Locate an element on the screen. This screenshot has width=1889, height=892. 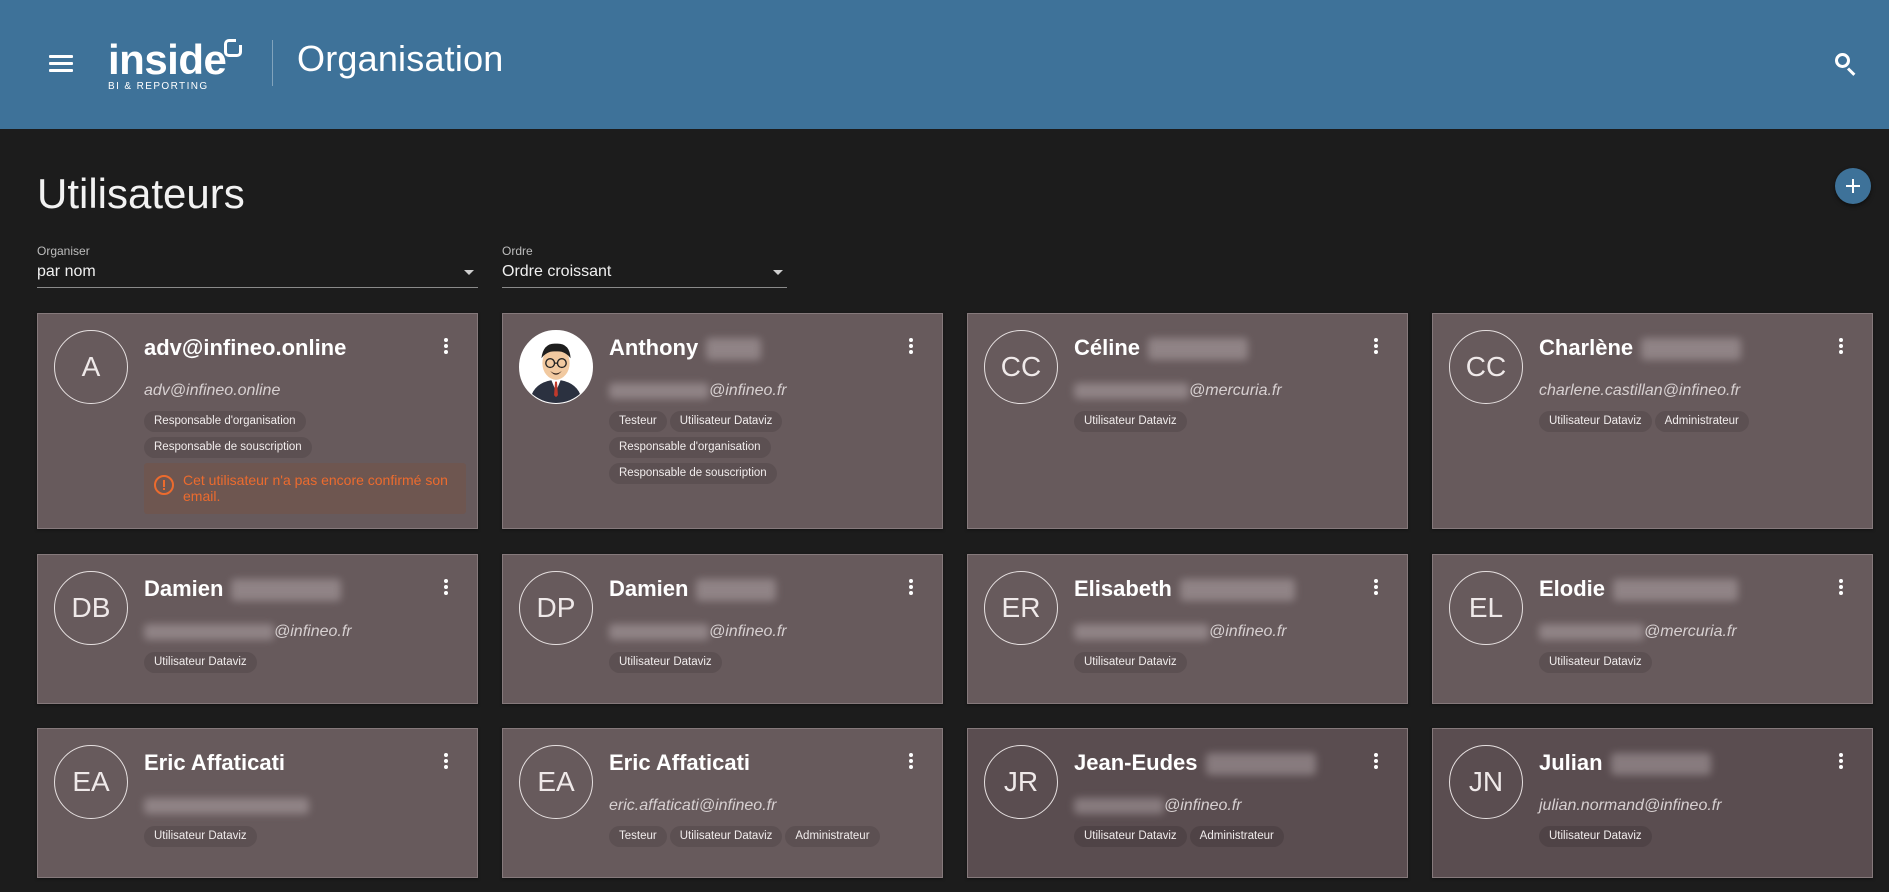
organize-label: Organiser is located at coordinates (63, 251).